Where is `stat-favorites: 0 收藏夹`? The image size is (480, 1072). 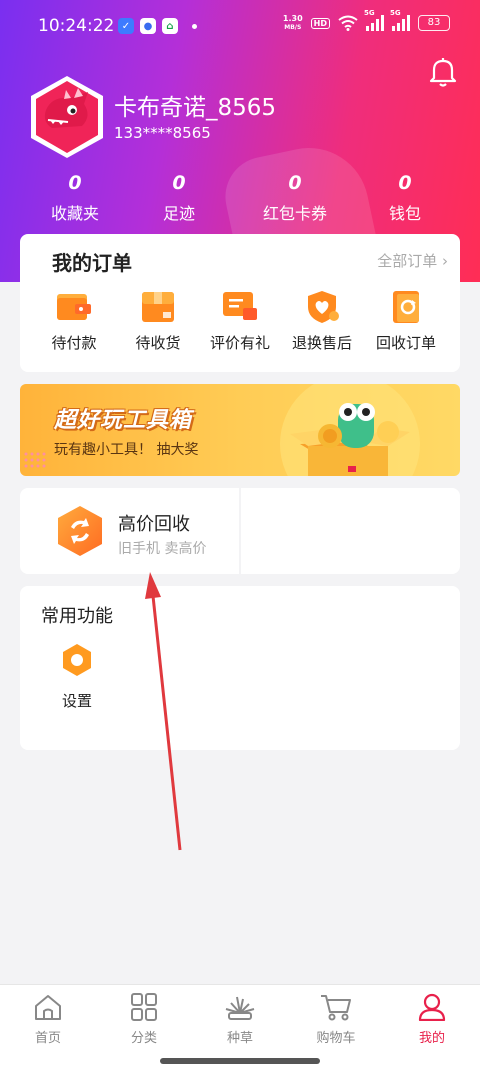
stat-favorites: 0 收藏夹 is located at coordinates (75, 198).